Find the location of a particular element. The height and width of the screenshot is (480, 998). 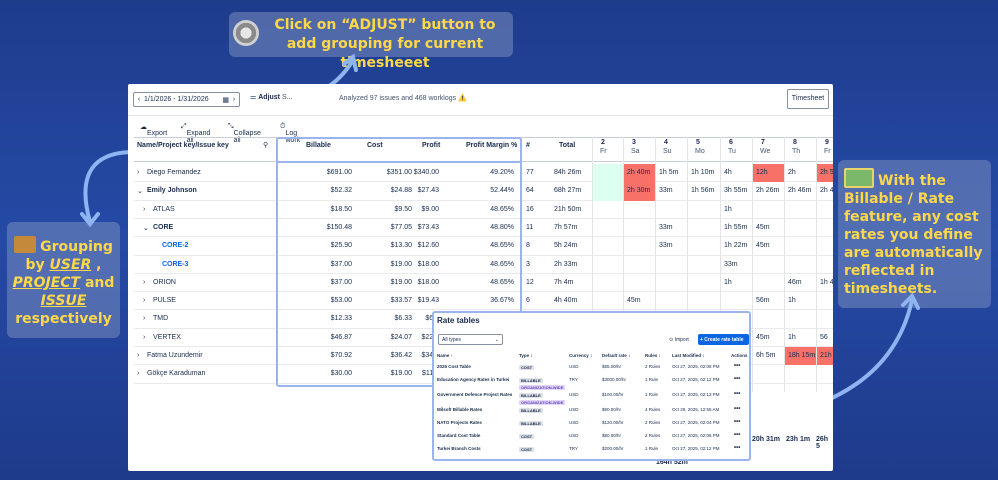

day-cell: 3h 55m is located at coordinates (735, 190).